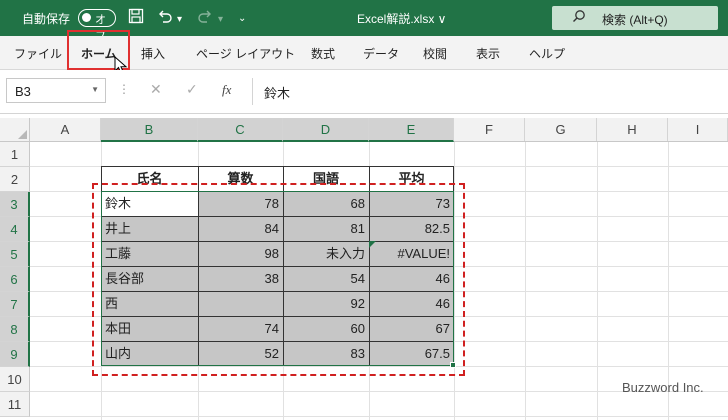  Describe the element at coordinates (23, 91) in the screenshot. I see `name-box-value: B3` at that location.